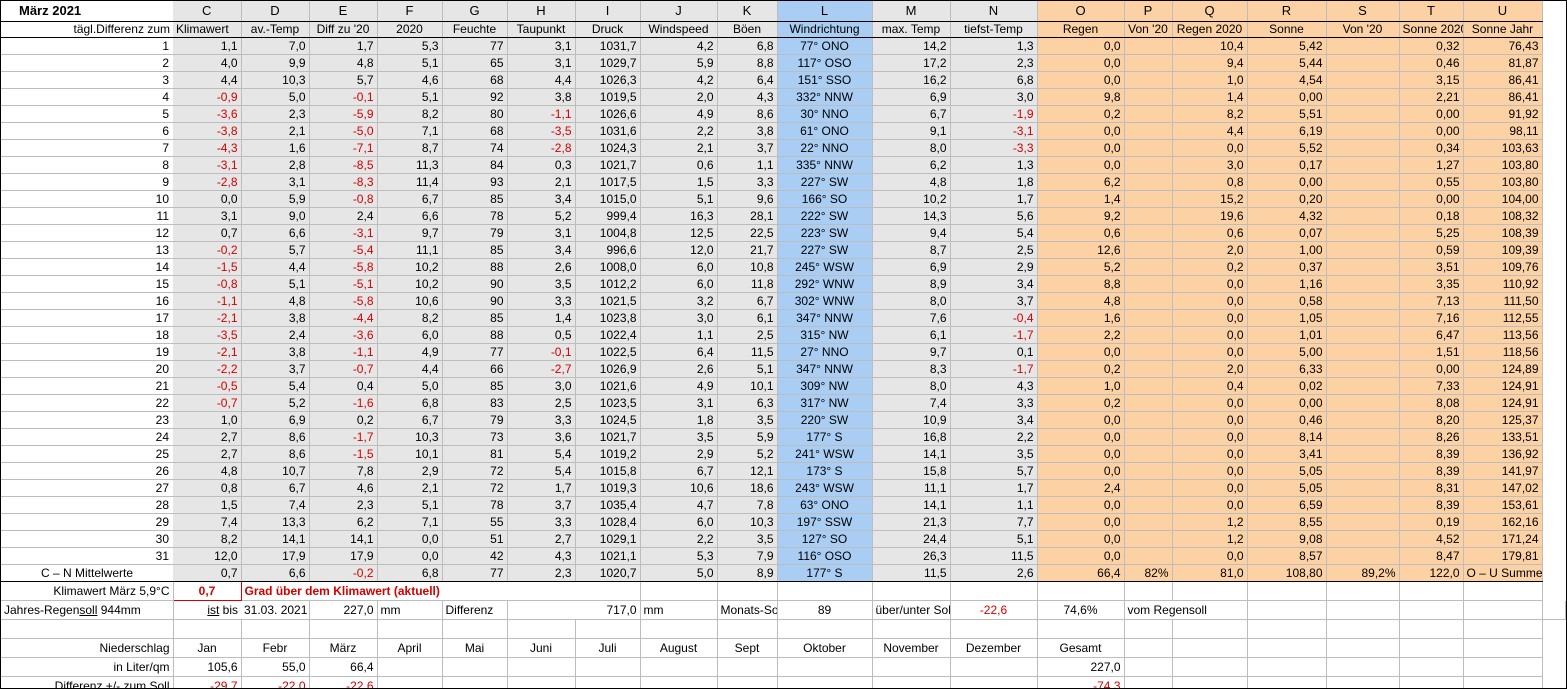 The width and height of the screenshot is (1567, 689). Describe the element at coordinates (679, 420) in the screenshot. I see `table-cell: 1,8` at that location.